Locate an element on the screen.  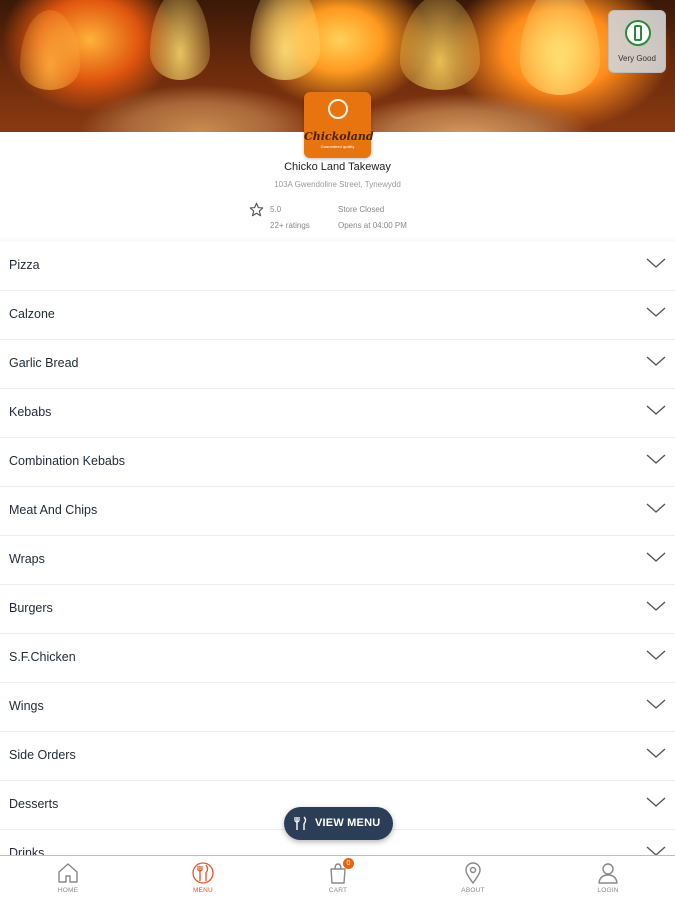
category-label: Calzone is located at coordinates (32, 314).